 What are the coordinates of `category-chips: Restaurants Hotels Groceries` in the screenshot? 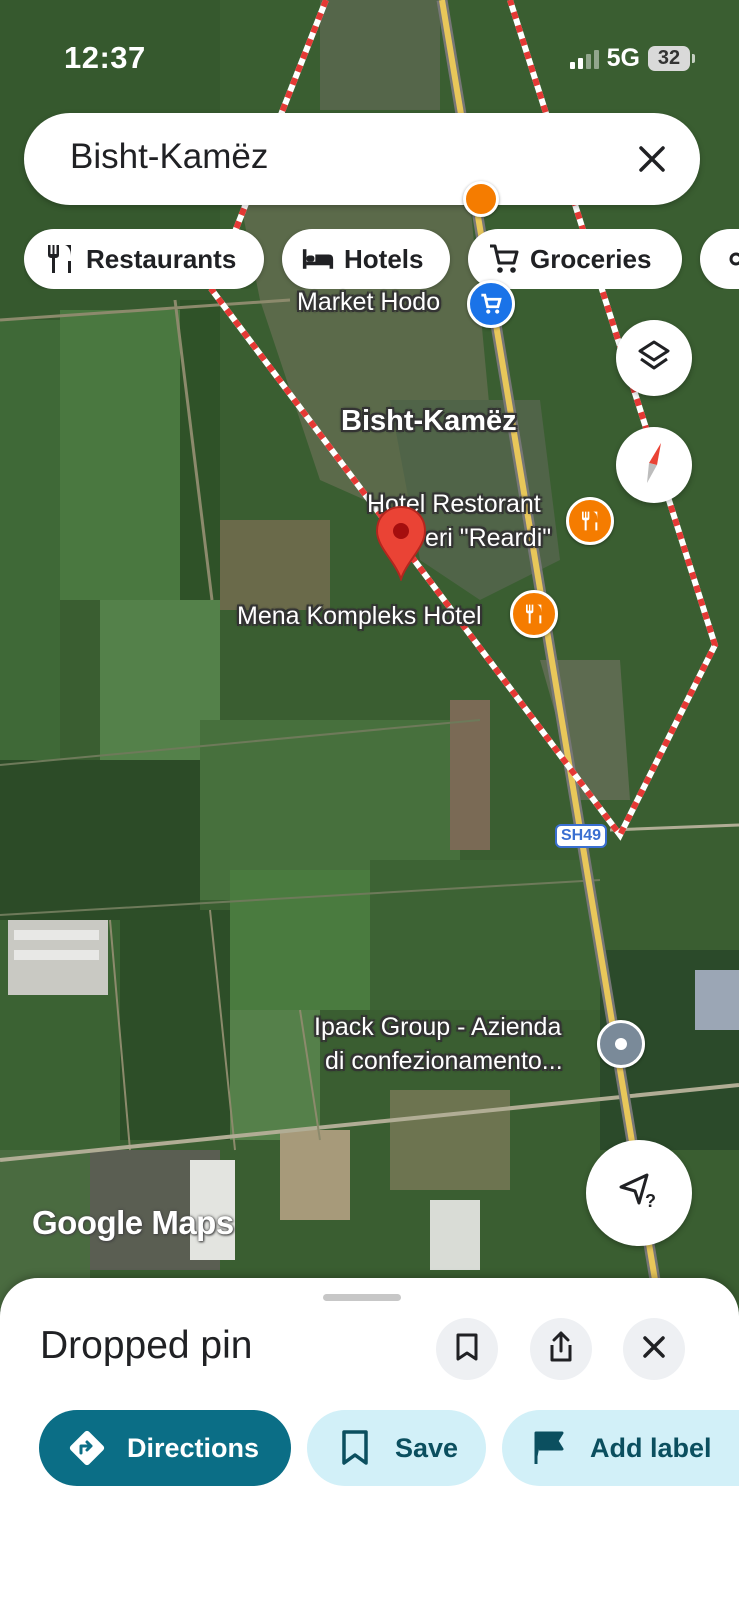 It's located at (381, 259).